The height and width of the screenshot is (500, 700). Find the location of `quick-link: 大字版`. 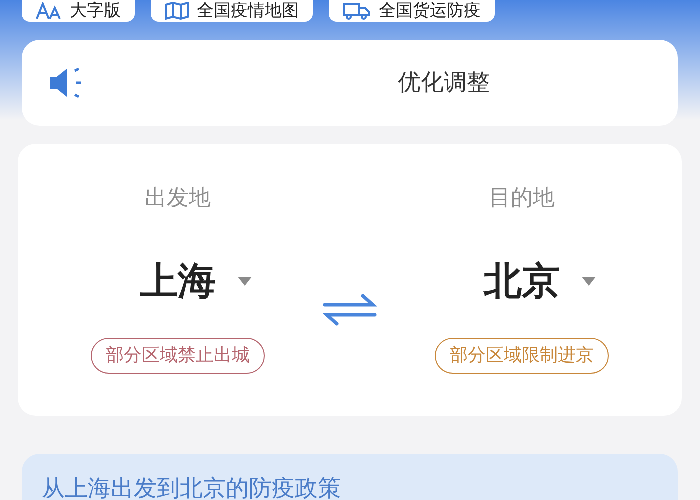

quick-link: 大字版 is located at coordinates (78, 11).